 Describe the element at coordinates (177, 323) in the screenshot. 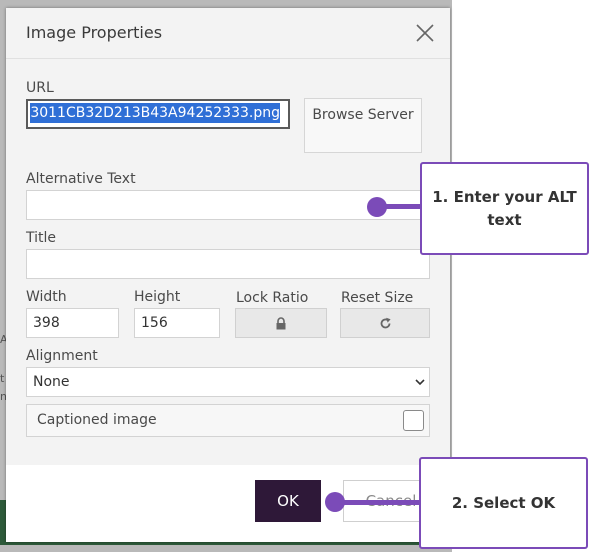

I see `height-input: 156` at that location.